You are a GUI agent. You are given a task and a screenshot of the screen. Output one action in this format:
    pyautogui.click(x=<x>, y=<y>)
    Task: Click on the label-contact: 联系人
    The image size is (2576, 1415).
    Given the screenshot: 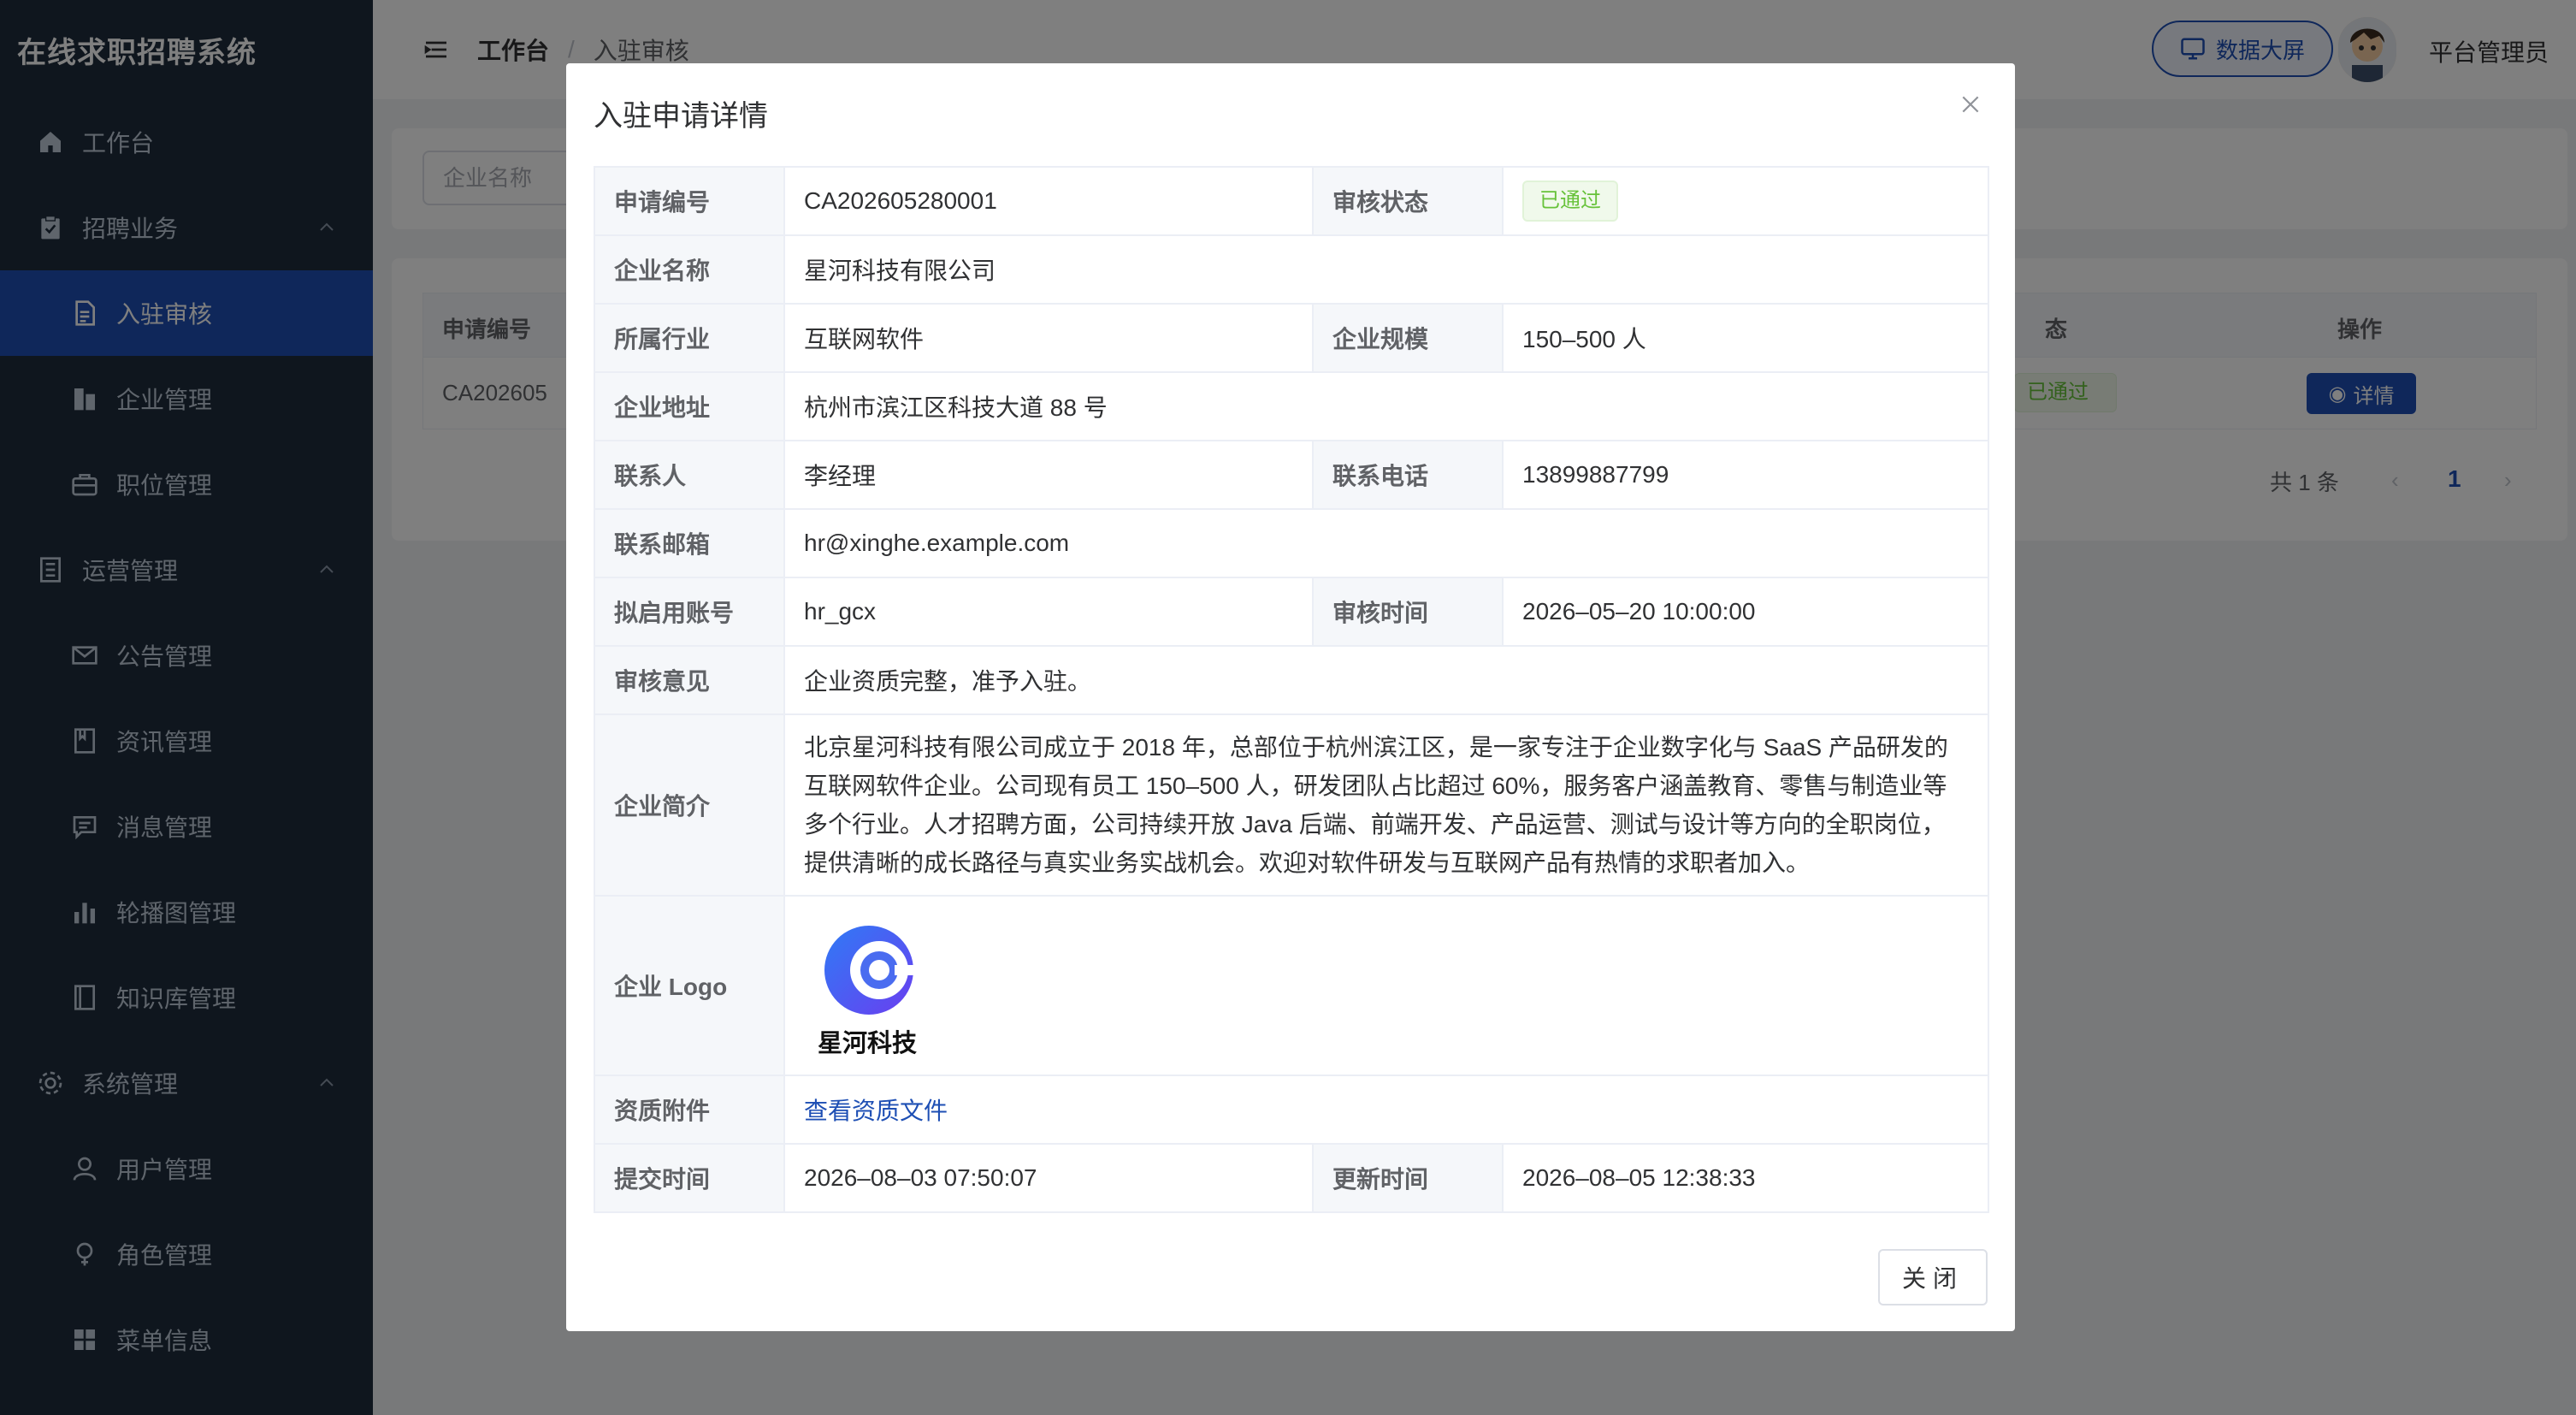 What is the action you would take?
    pyautogui.click(x=689, y=475)
    